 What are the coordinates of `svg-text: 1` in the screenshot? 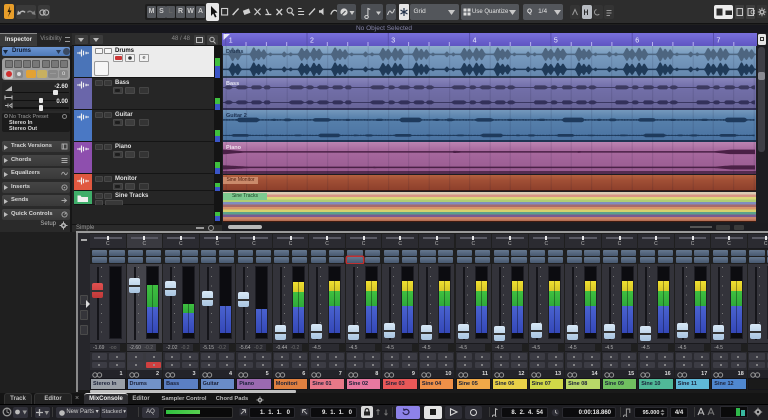 It's located at (231, 41).